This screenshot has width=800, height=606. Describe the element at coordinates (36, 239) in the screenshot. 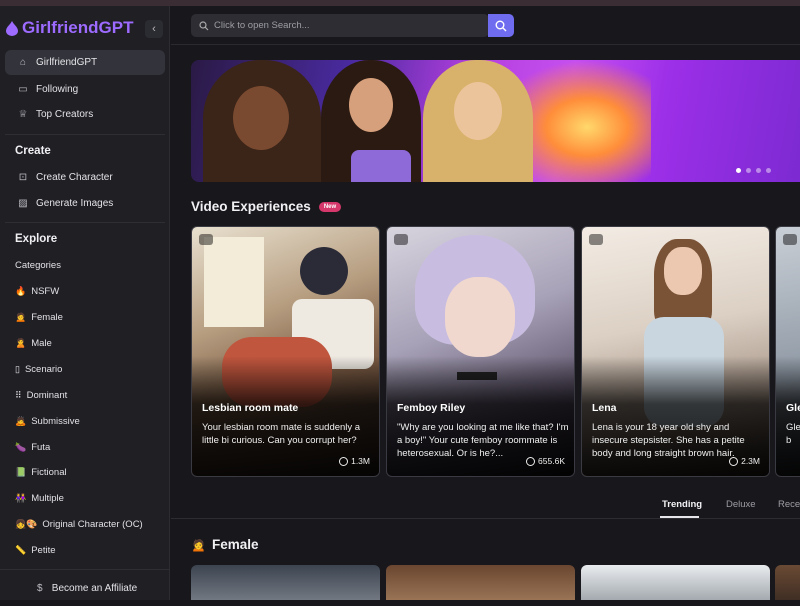

I see `explore-heading: Explore` at that location.